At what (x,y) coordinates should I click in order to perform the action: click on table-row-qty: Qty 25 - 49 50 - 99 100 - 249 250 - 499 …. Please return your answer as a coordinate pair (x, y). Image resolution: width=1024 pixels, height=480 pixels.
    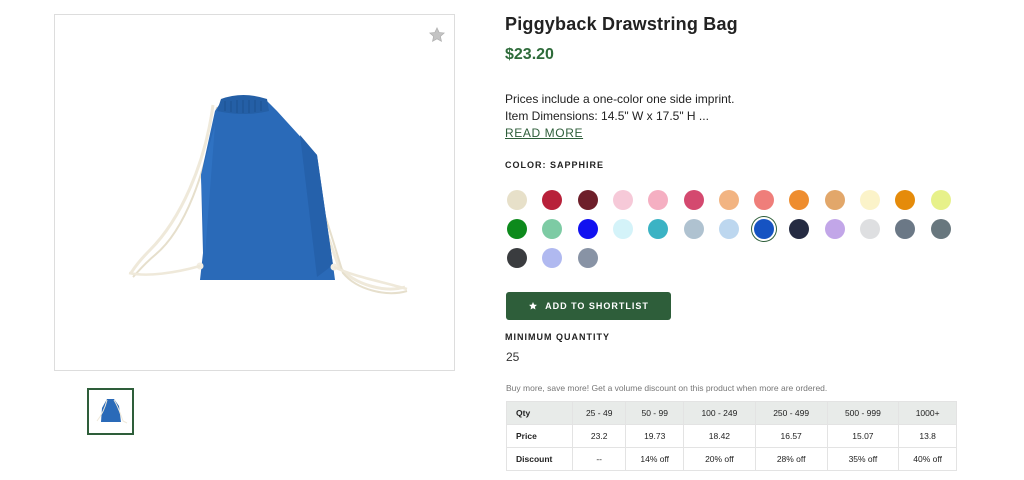
    Looking at the image, I should click on (731, 413).